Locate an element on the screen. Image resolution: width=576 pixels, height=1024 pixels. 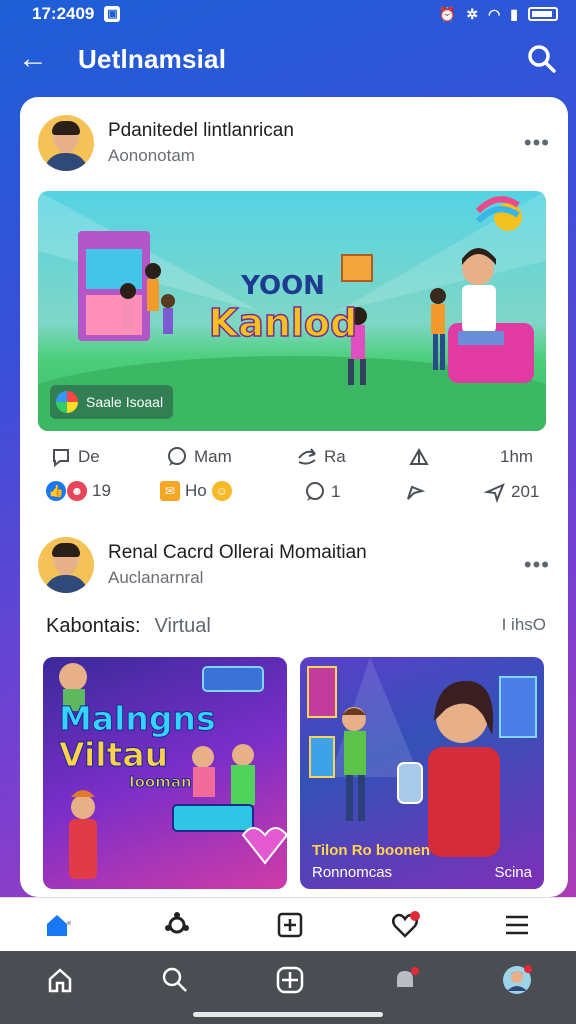
status-bar: 17:2409 ▣ ⏰ ✲ ◠ ▮ is located at coordinates (288, 14).